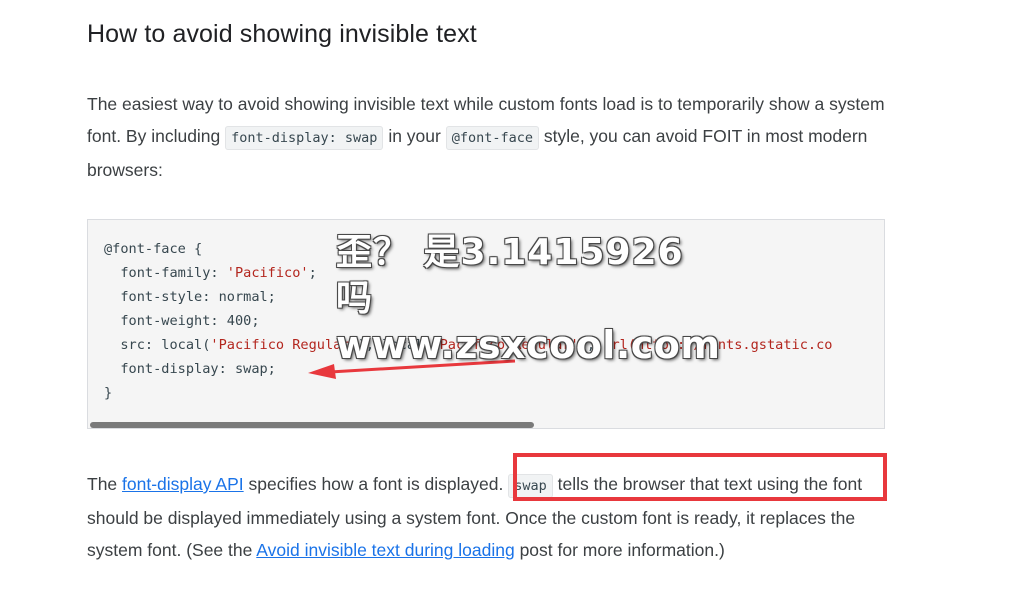 Image resolution: width=1010 pixels, height=597 pixels. I want to click on code-line-weight: font-weight: 400;, so click(182, 321).